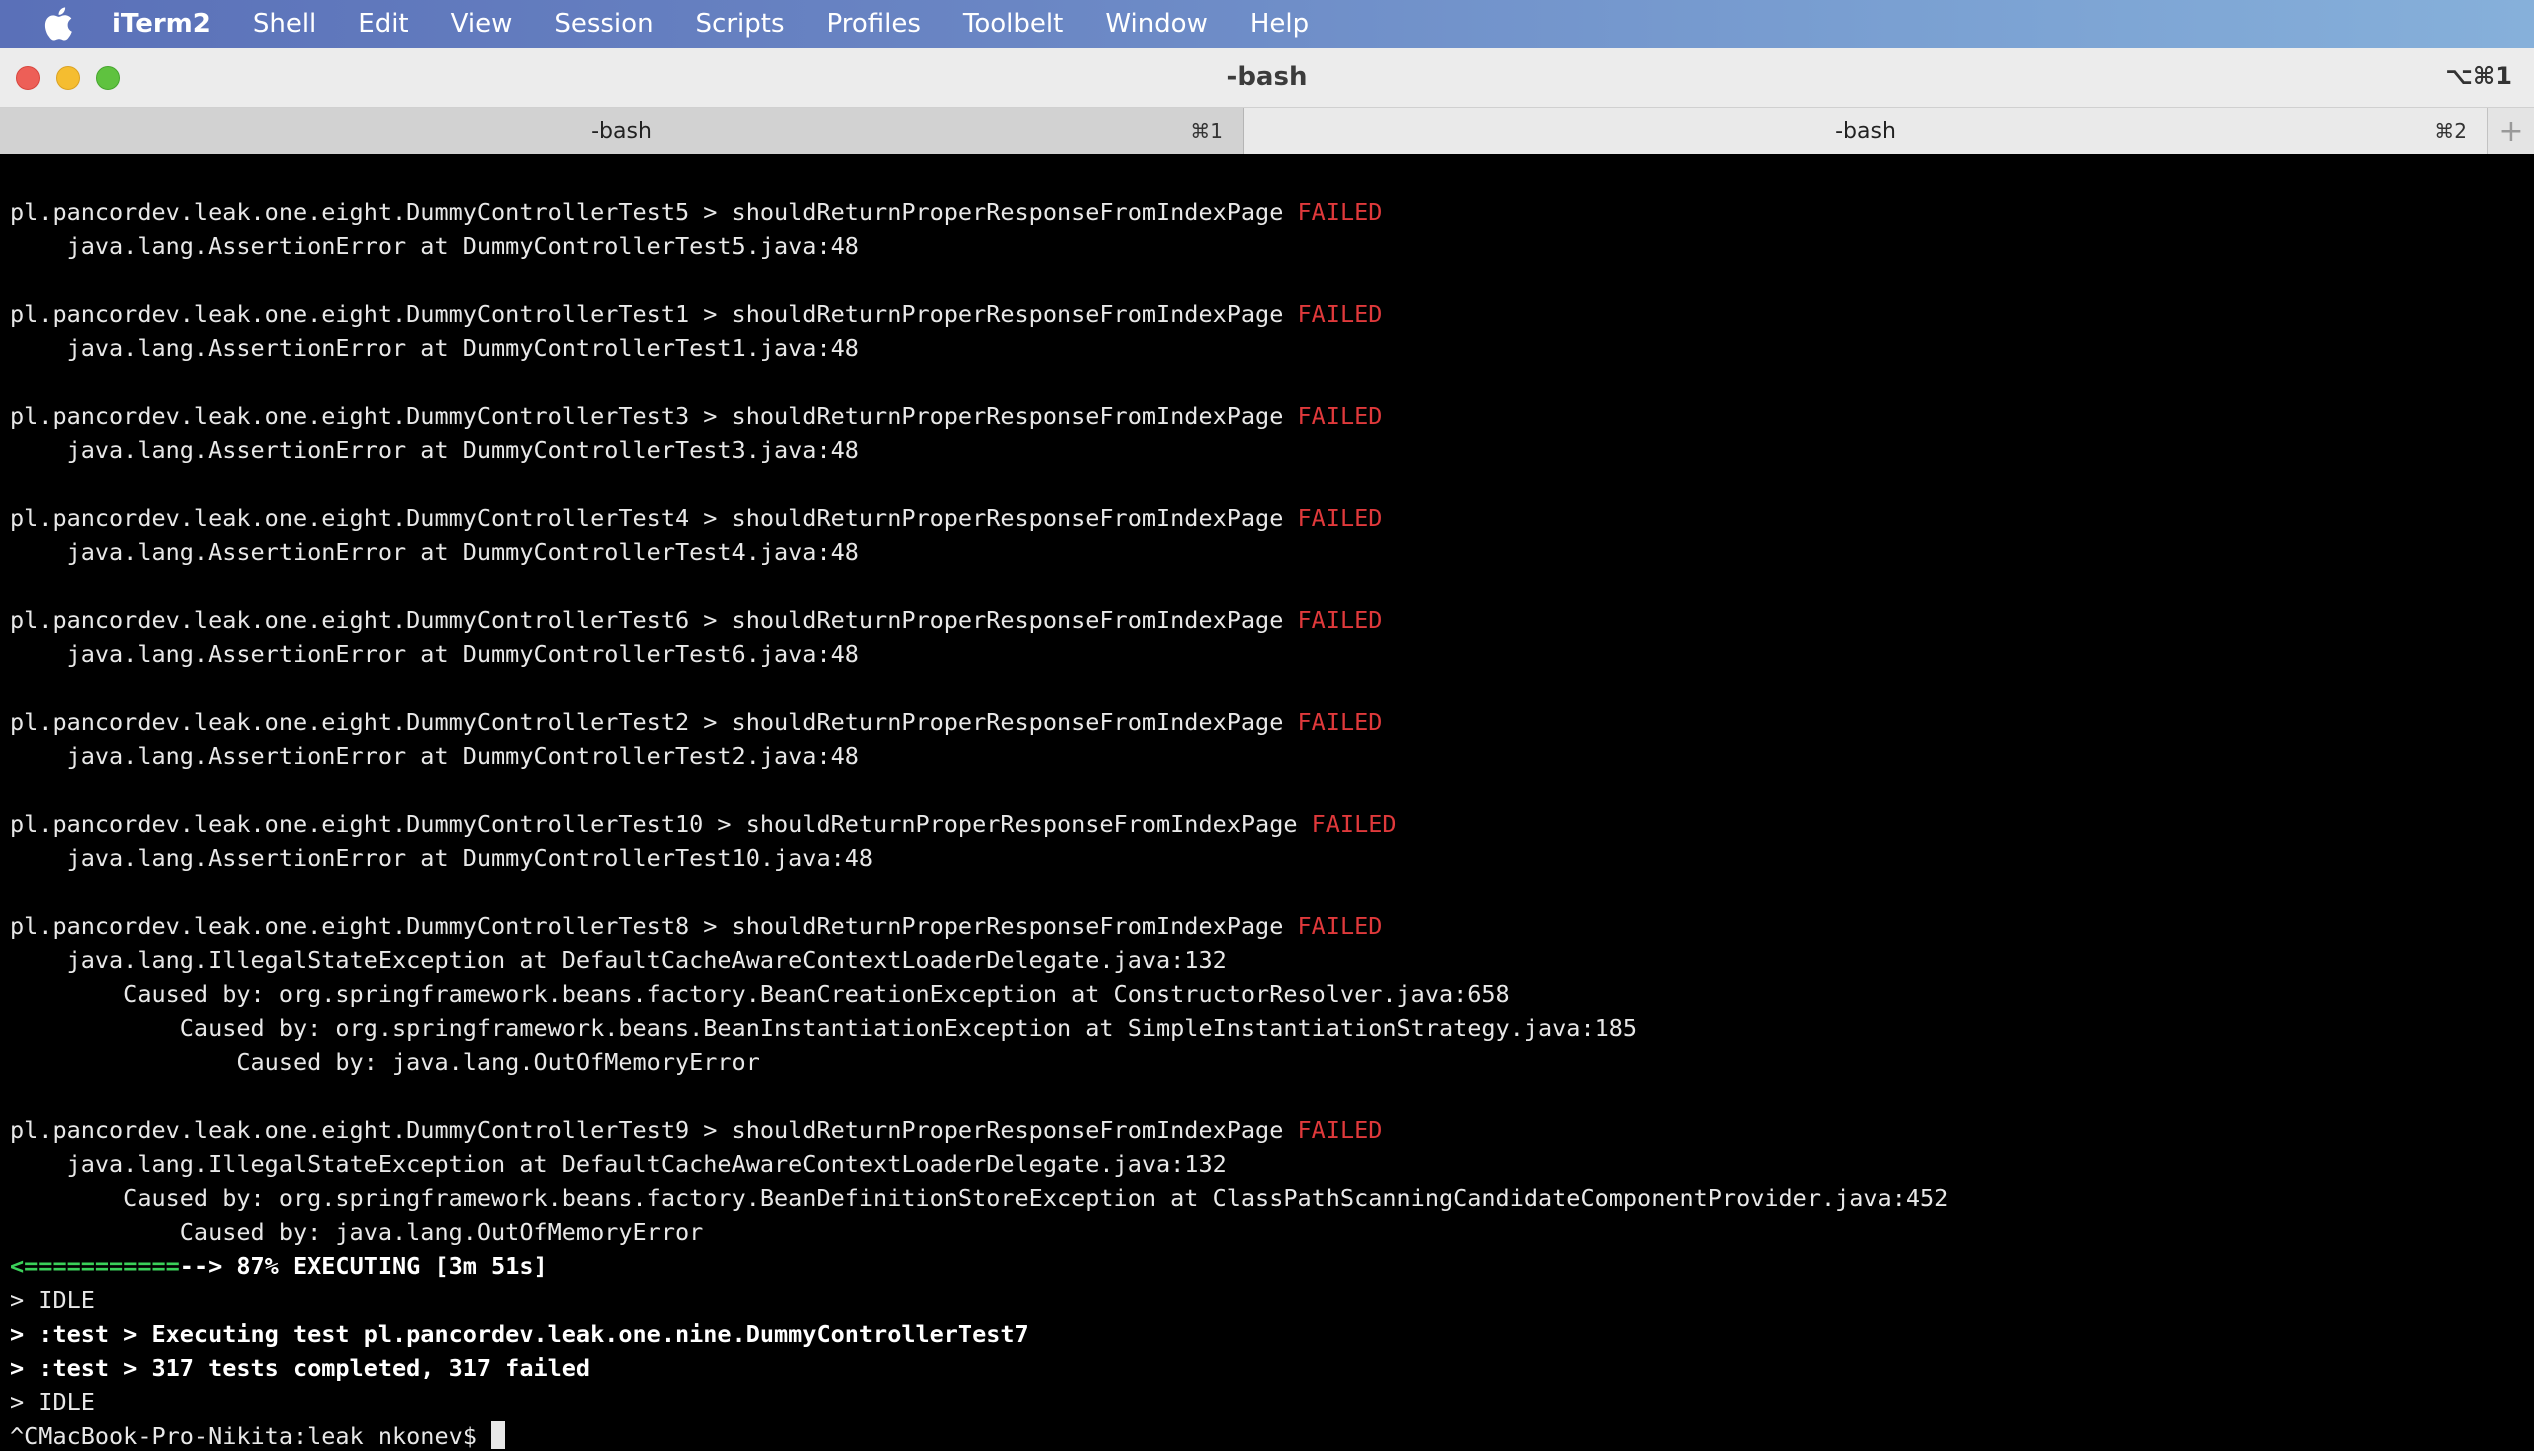 This screenshot has height=1451, width=2534. What do you see at coordinates (1013, 24) in the screenshot?
I see `menu-item-toolbelt: Toolbelt` at bounding box center [1013, 24].